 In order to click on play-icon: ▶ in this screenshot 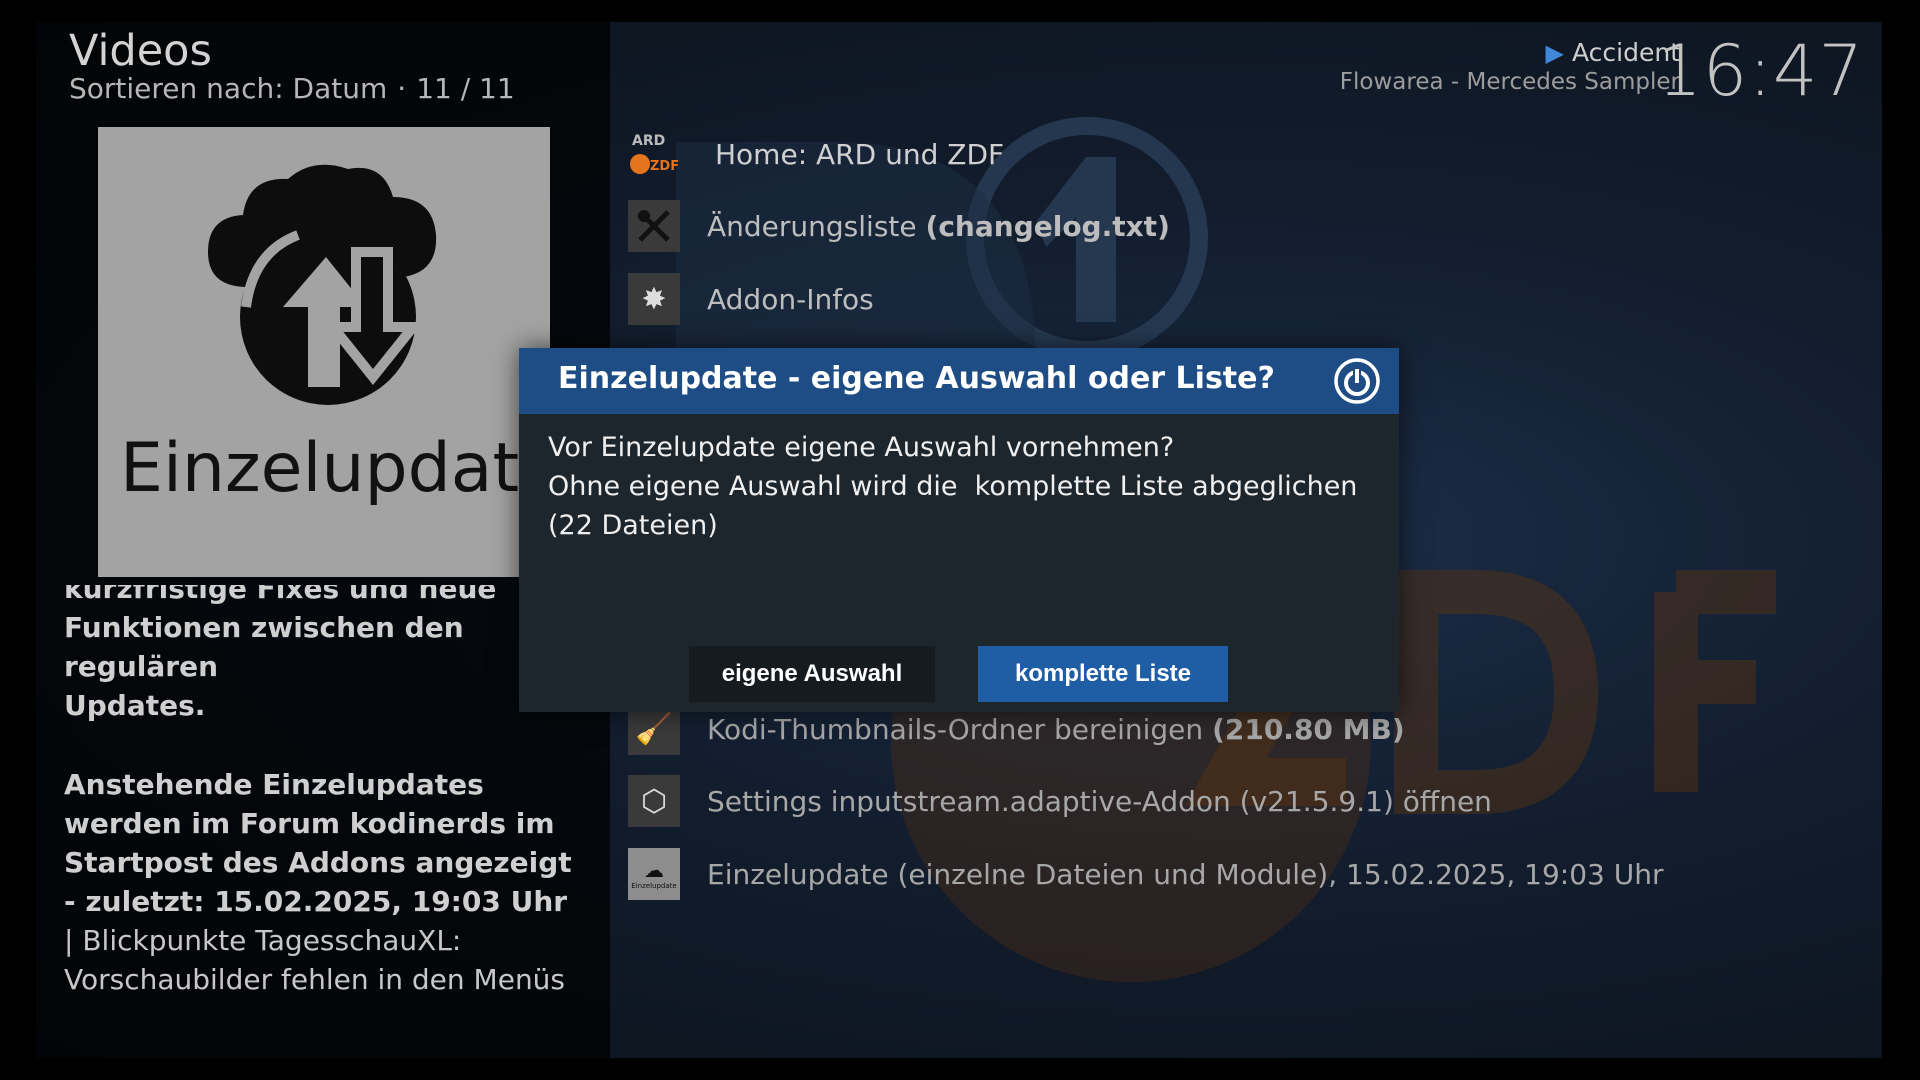, I will do `click(1554, 53)`.